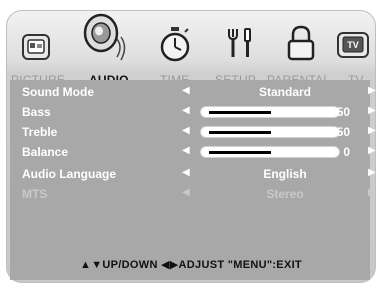 The width and height of the screenshot is (382, 289). I want to click on sound-mode-row: Sound Mode ◀ Standard ▶, so click(193, 92).